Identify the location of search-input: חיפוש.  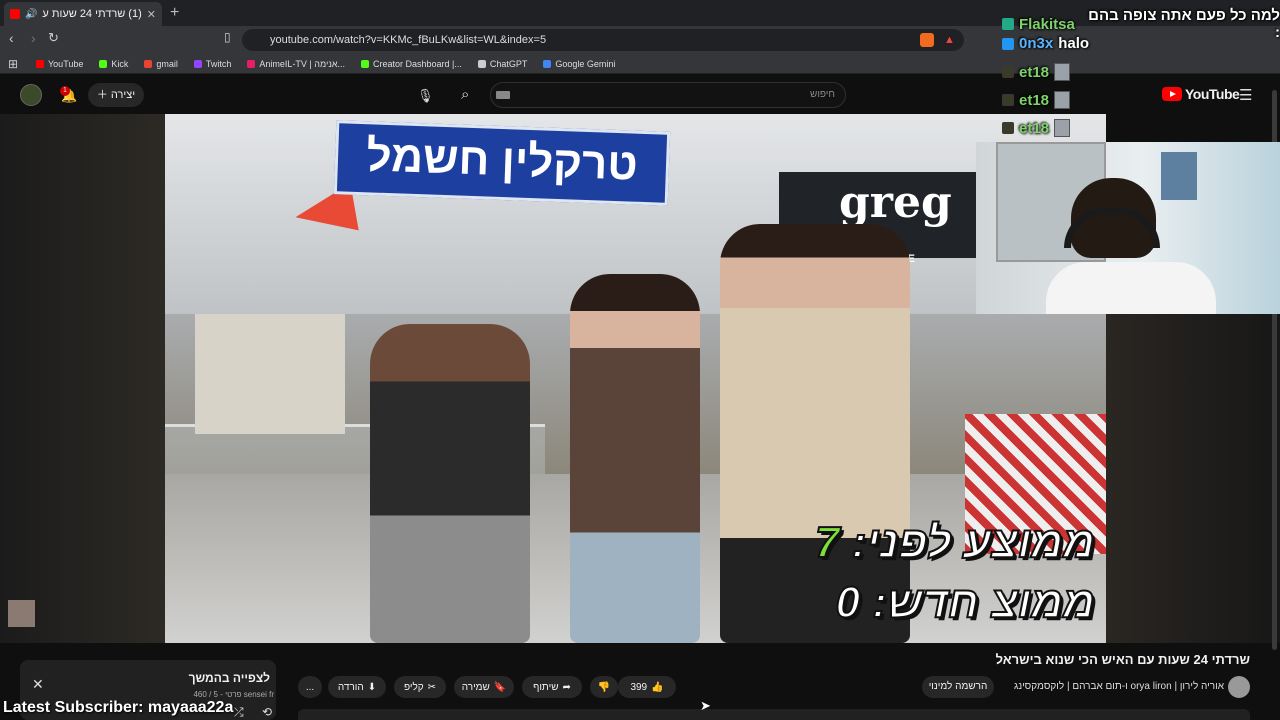
(668, 95).